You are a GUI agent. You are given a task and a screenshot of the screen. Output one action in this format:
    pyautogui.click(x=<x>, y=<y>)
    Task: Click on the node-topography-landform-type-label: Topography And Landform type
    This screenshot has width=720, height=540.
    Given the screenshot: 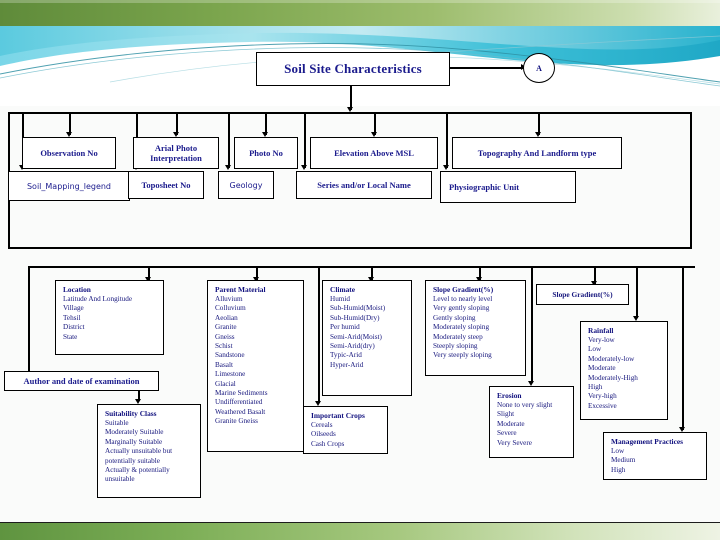 What is the action you would take?
    pyautogui.click(x=537, y=153)
    